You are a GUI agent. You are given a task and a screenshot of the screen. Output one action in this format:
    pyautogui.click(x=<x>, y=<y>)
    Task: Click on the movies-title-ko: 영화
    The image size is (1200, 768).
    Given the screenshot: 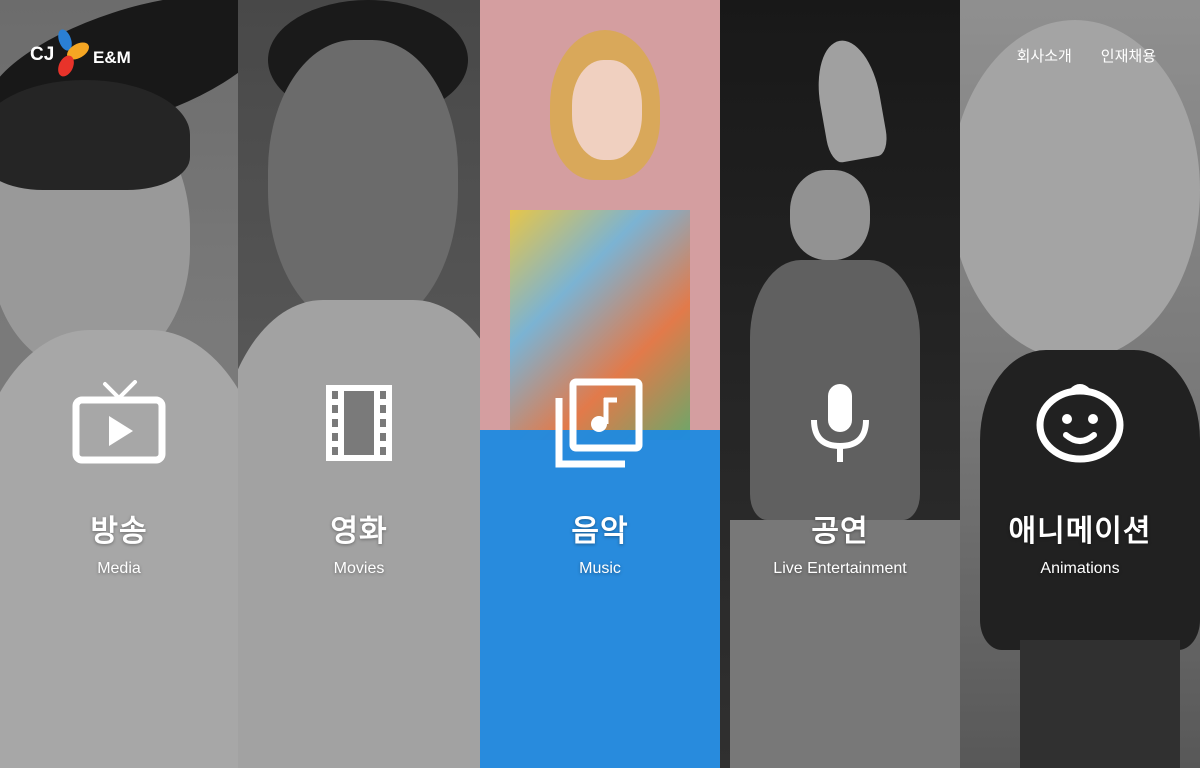 What is the action you would take?
    pyautogui.click(x=359, y=531)
    